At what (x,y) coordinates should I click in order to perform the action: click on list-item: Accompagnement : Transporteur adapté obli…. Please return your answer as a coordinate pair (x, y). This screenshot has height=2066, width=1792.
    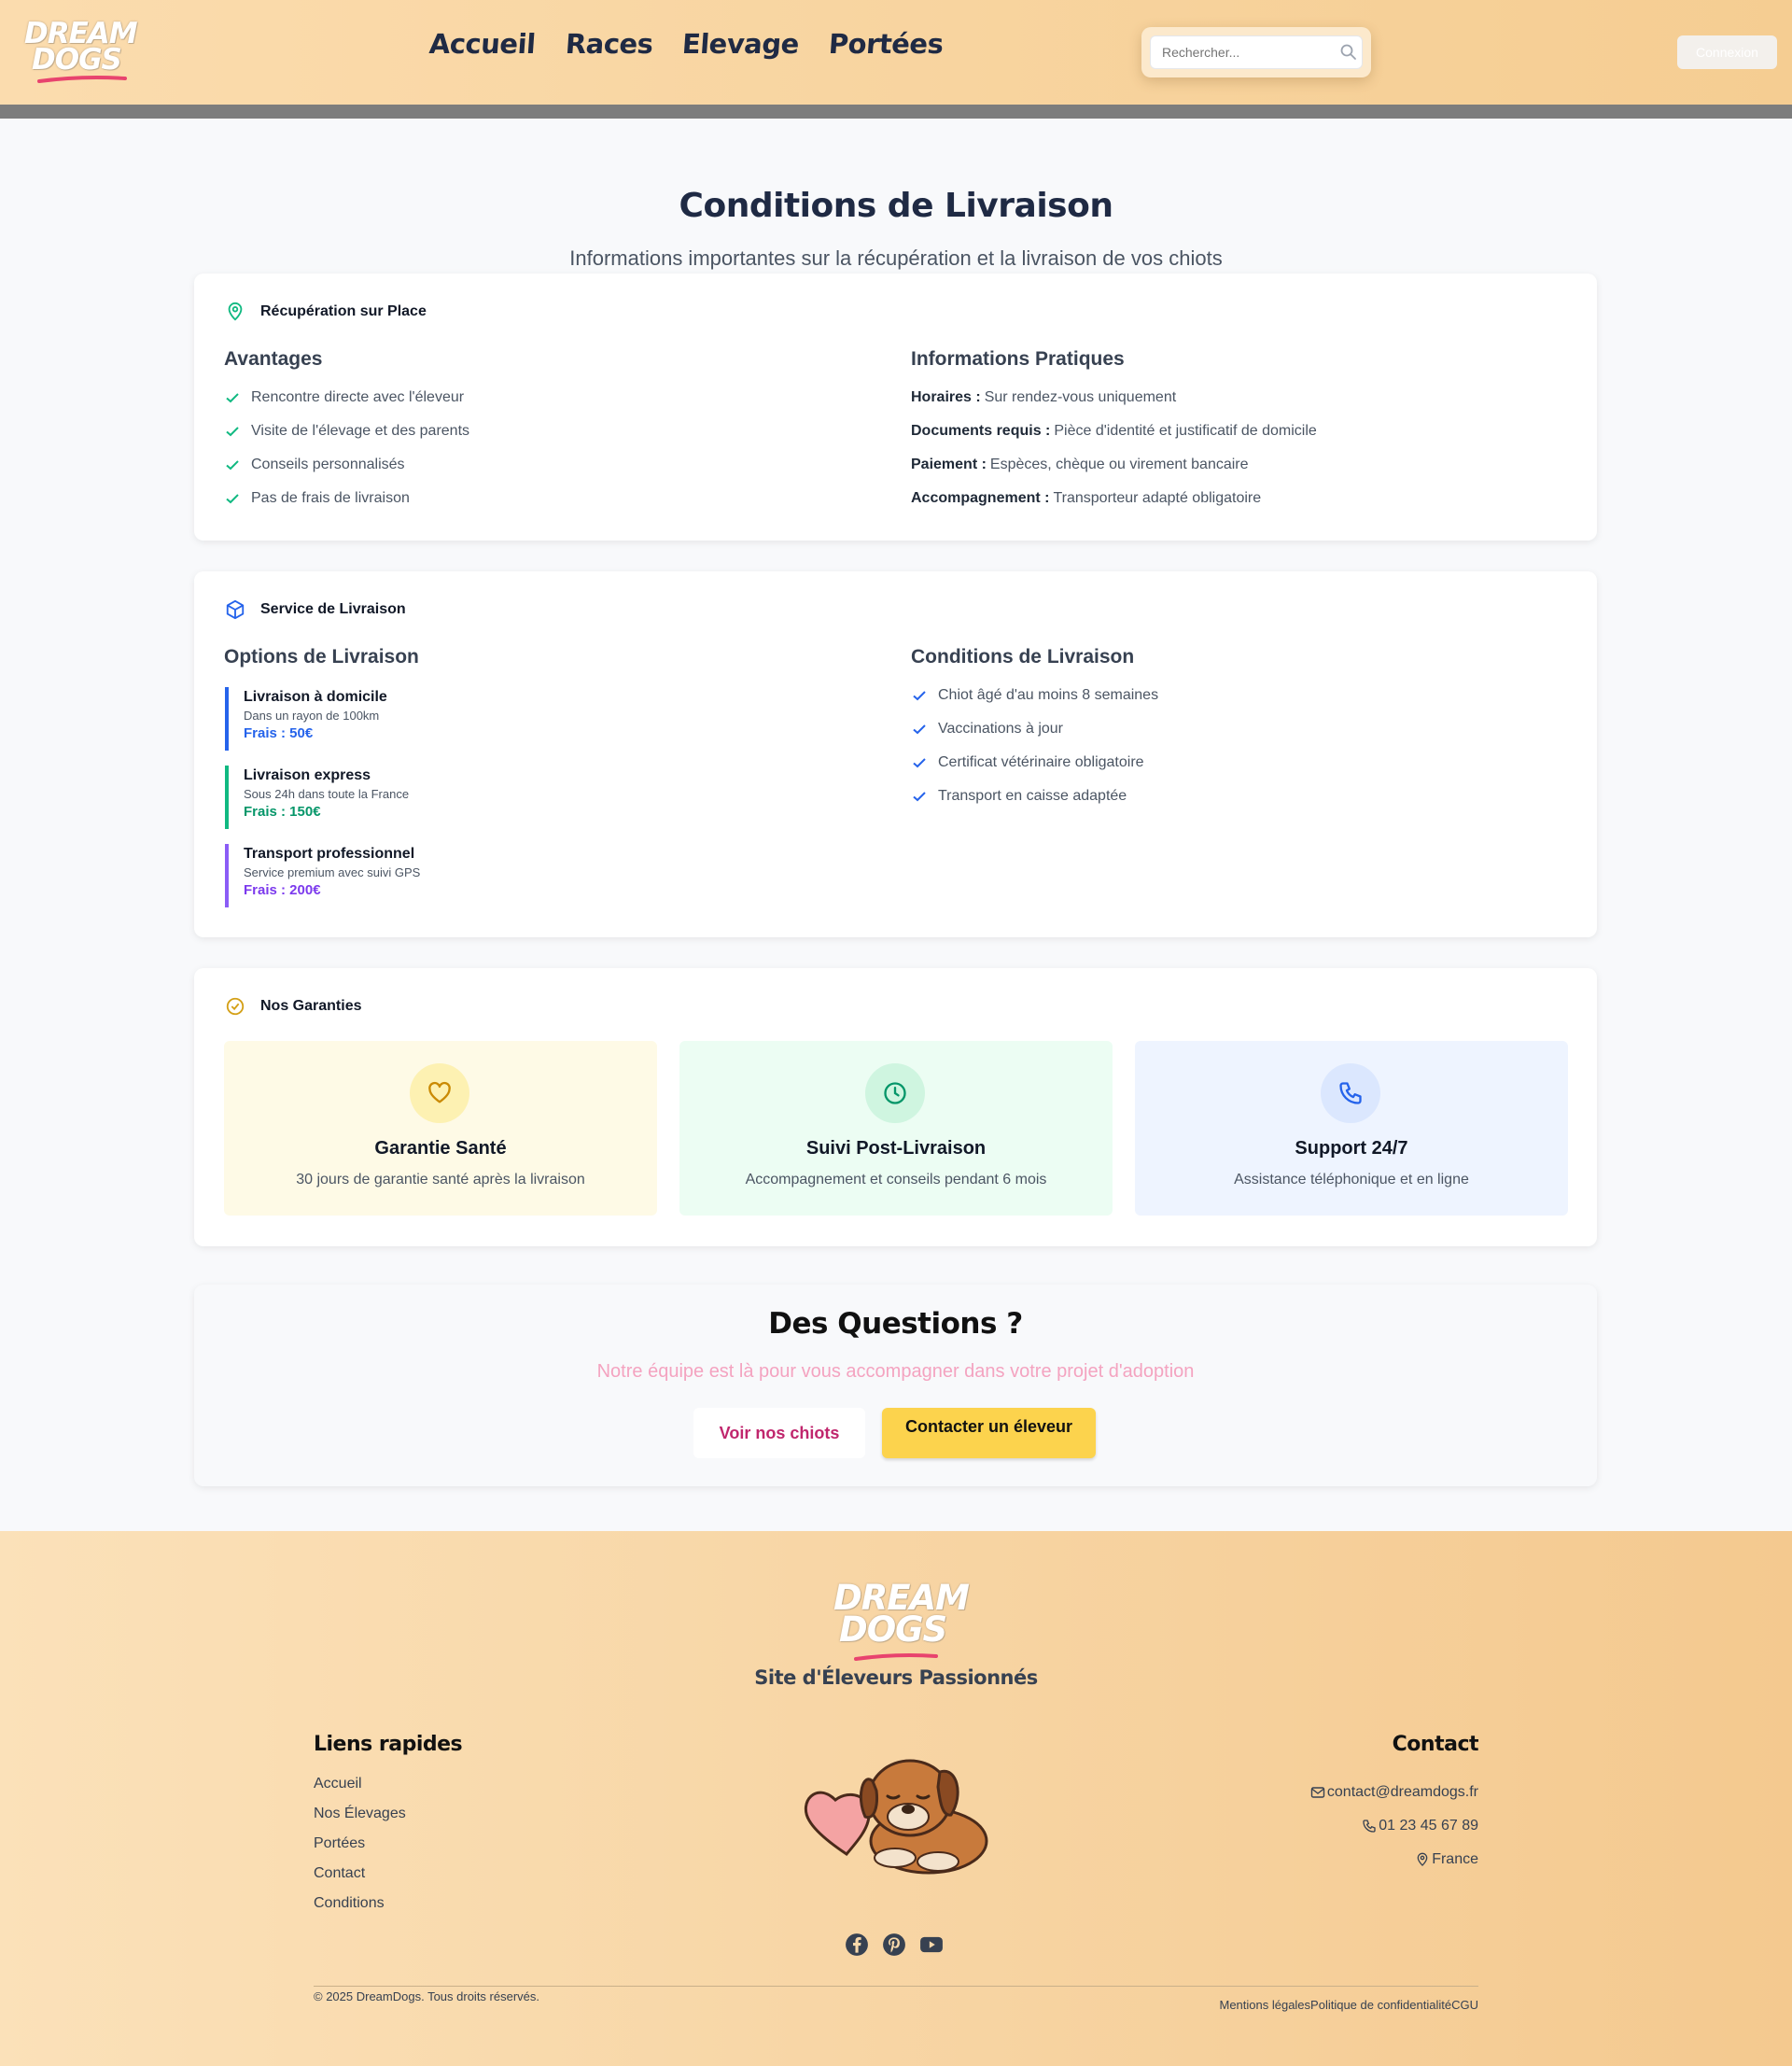
    Looking at the image, I should click on (1114, 499).